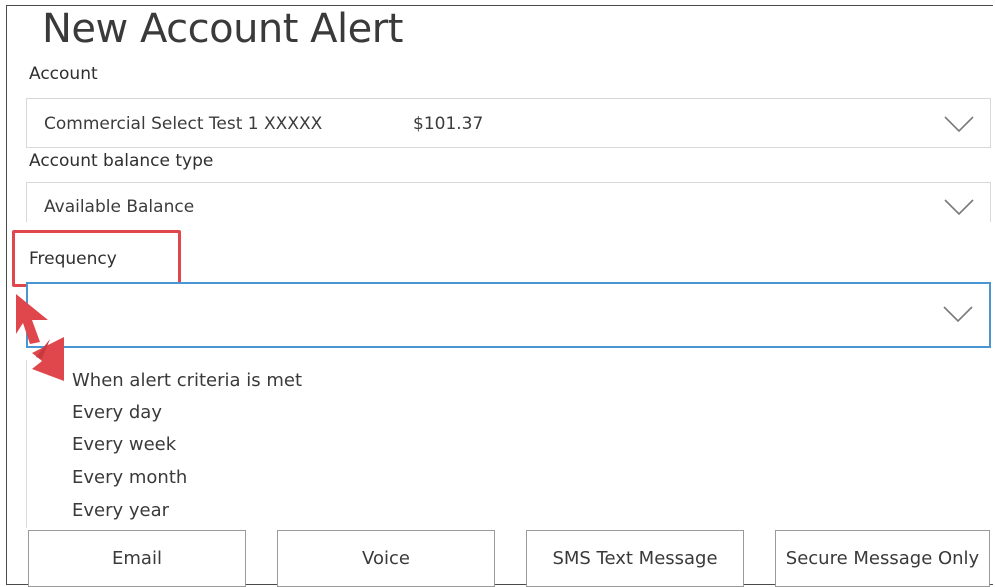  I want to click on secure-message-only-button: Secure Message Only, so click(882, 558).